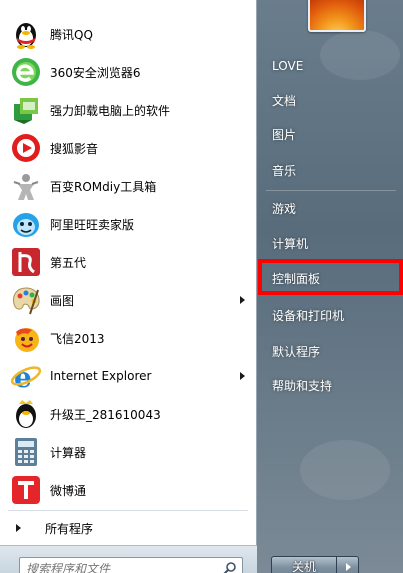 The image size is (403, 573). Describe the element at coordinates (128, 452) in the screenshot. I see `program-item-calculator: 计算器` at that location.